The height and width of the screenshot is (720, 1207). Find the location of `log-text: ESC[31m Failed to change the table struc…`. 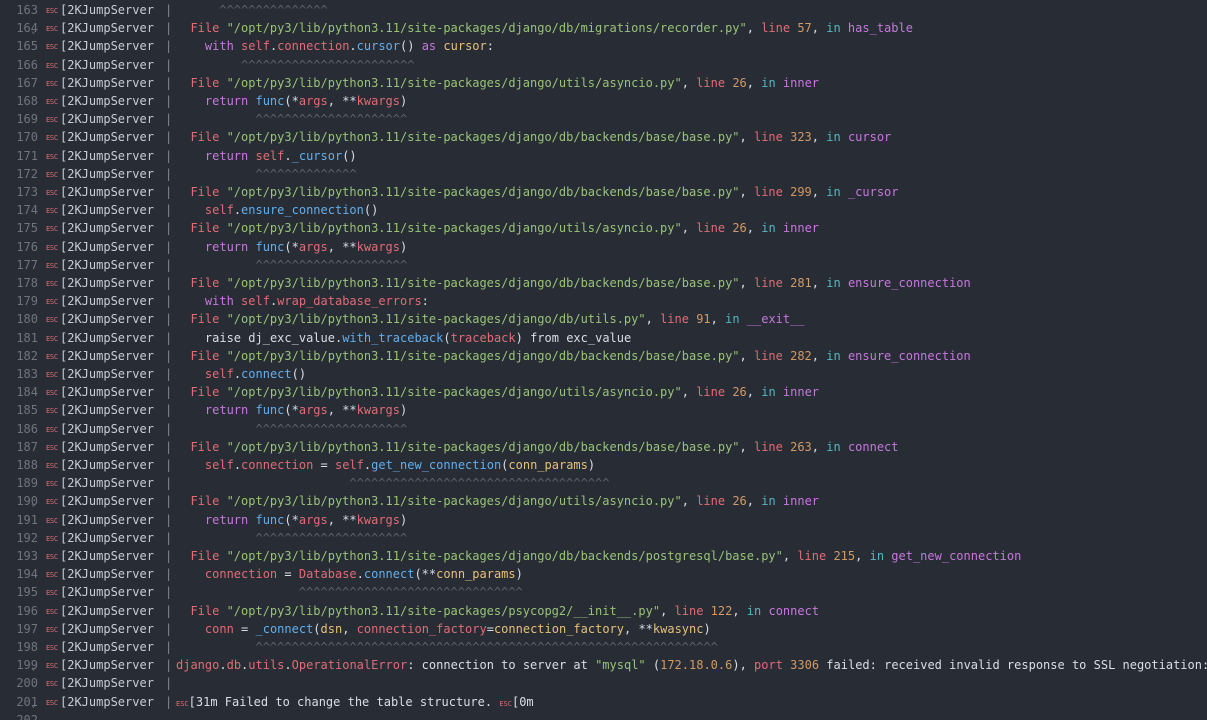

log-text: ESC[31m Failed to change the table struc… is located at coordinates (355, 703).